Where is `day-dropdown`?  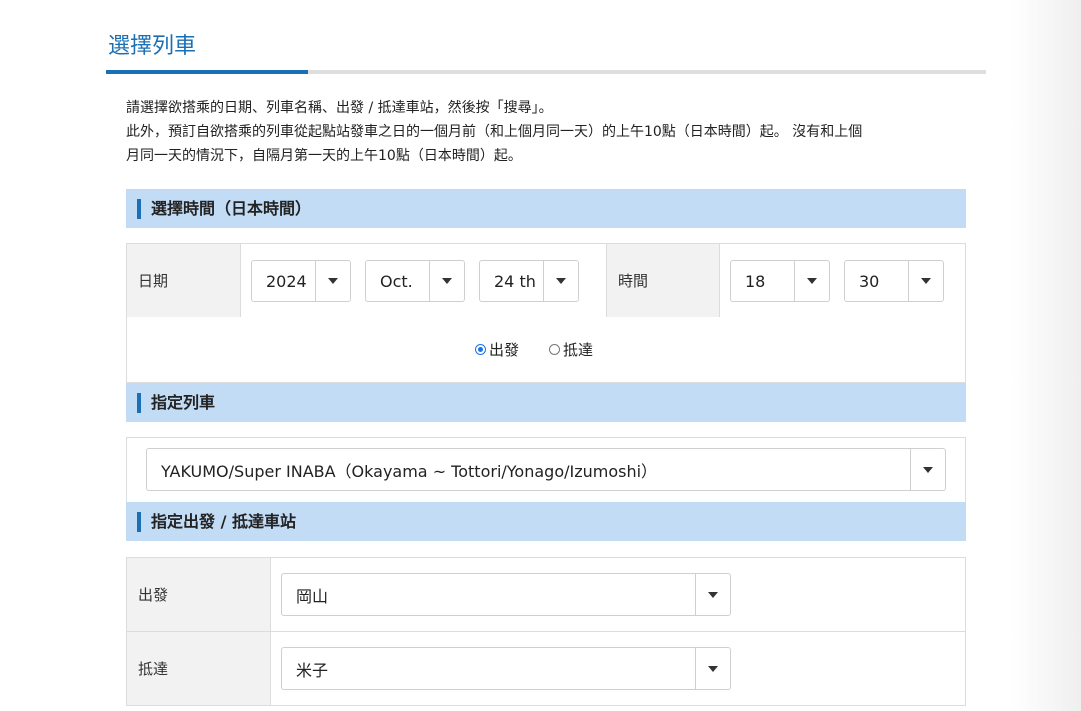 day-dropdown is located at coordinates (560, 281).